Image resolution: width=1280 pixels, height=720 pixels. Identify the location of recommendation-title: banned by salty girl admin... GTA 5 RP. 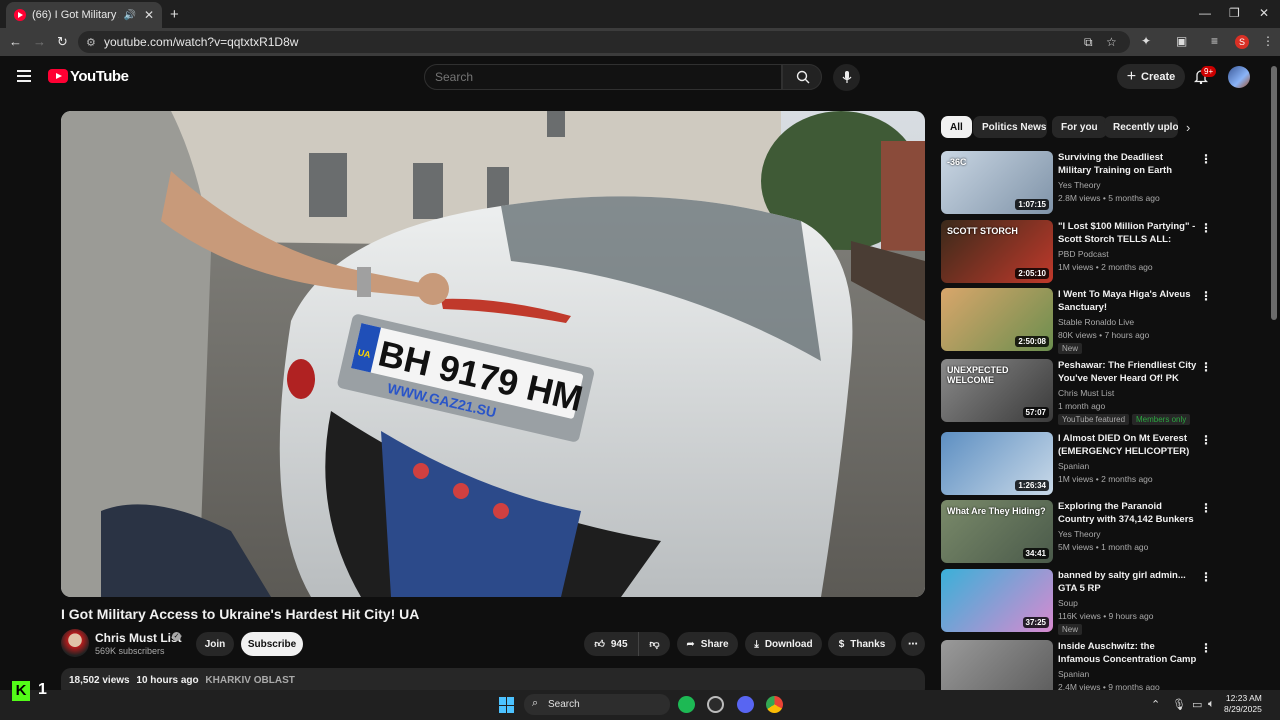
(1128, 582).